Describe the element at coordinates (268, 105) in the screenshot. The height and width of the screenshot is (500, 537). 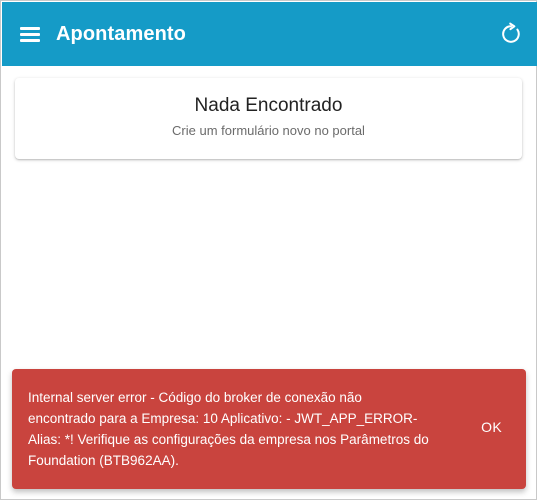
I see `empty-state-title: Nada Encontrado` at that location.